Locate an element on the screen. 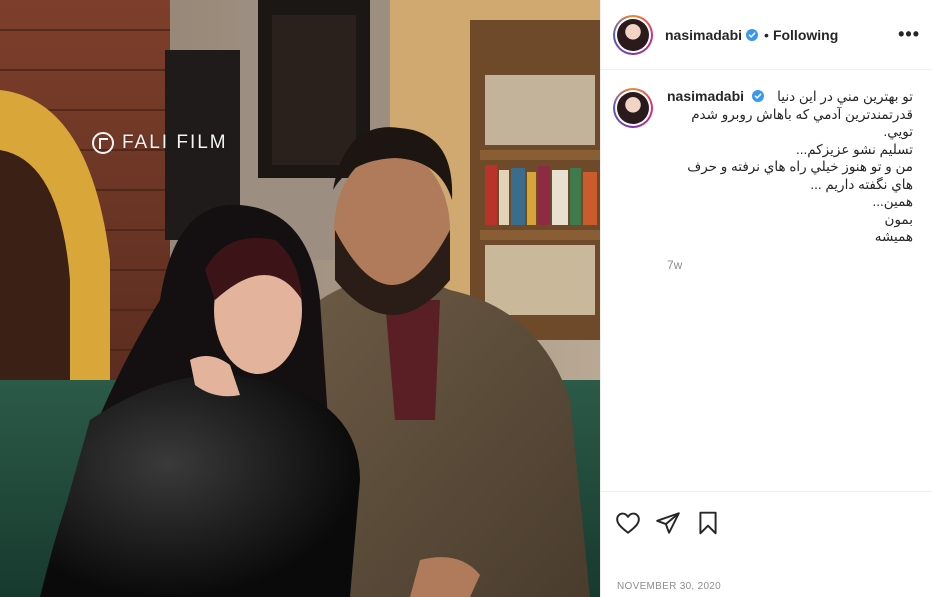 Image resolution: width=932 pixels, height=597 pixels. caption-timestamp: 7w is located at coordinates (790, 265).